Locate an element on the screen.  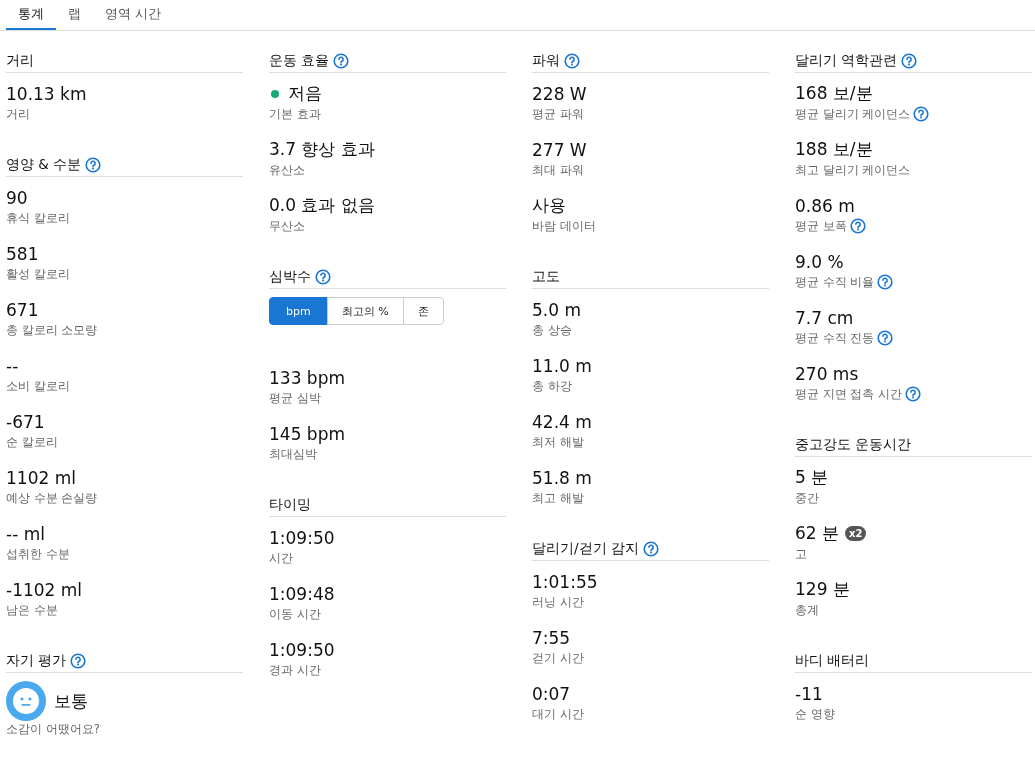
stat-label: 섭취한 수분 is located at coordinates (38, 554).